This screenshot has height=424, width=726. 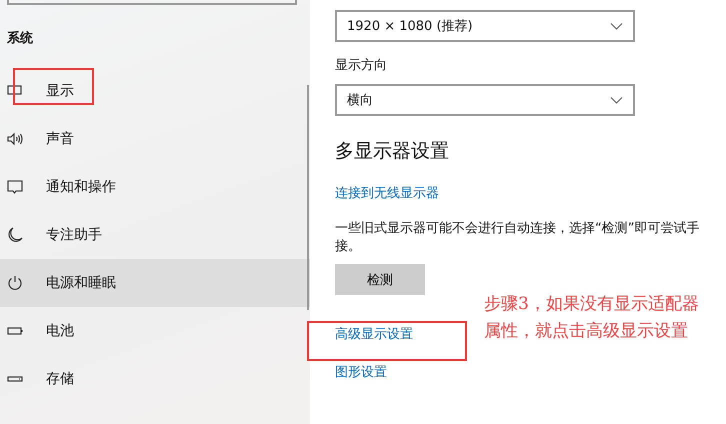 What do you see at coordinates (15, 235) in the screenshot?
I see `moon-icon` at bounding box center [15, 235].